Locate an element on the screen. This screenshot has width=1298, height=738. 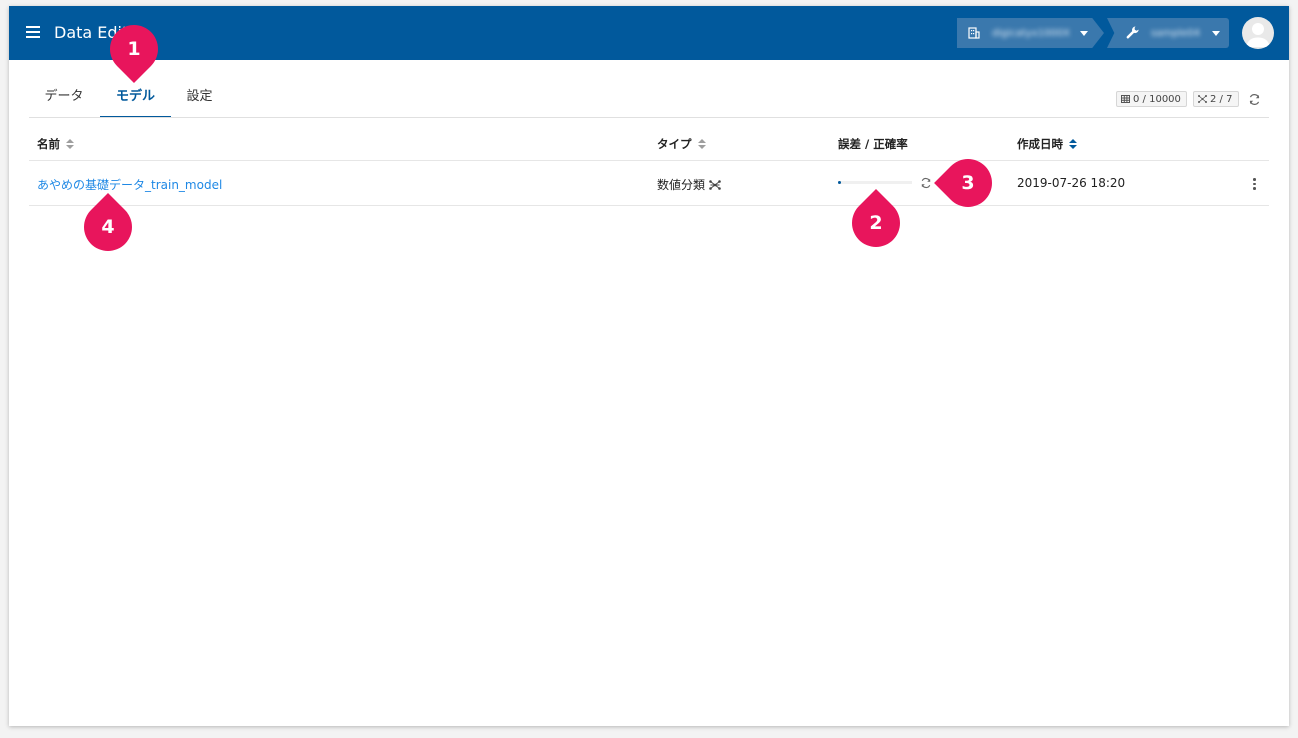
annotation-marker-2: 2 is located at coordinates (876, 223).